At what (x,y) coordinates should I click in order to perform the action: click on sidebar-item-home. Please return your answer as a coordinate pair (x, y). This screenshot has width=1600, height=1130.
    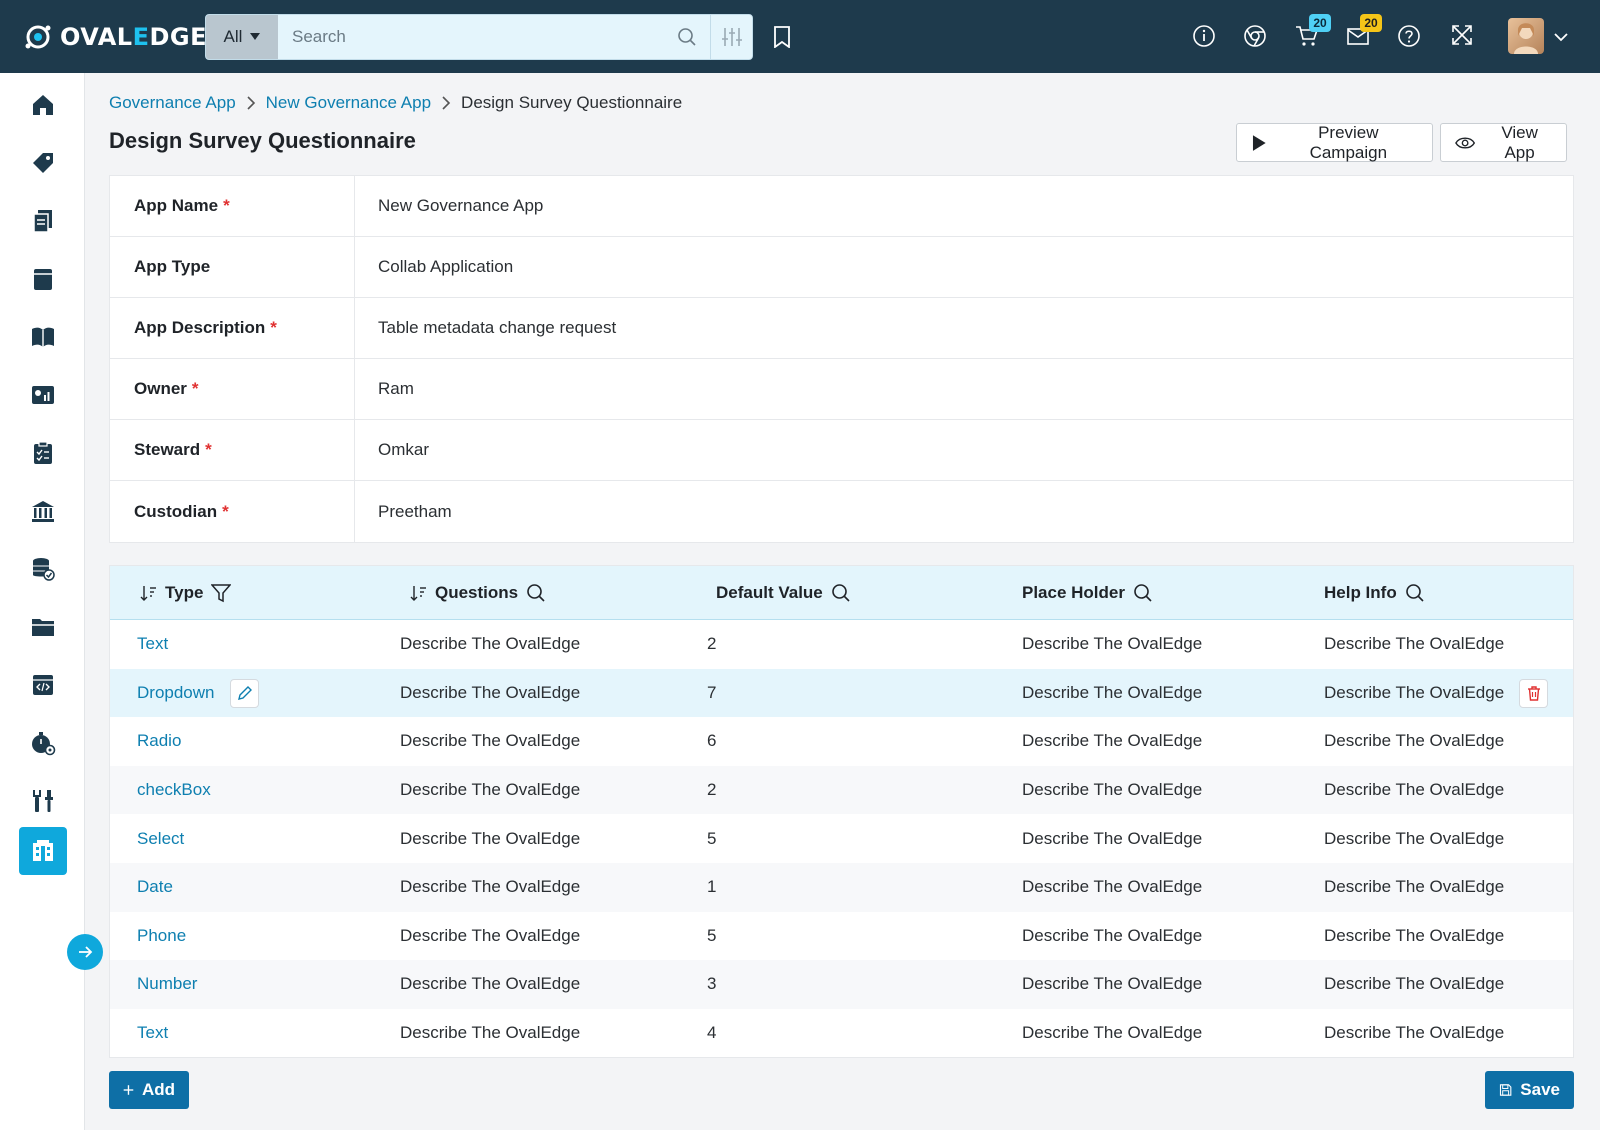
    Looking at the image, I should click on (43, 105).